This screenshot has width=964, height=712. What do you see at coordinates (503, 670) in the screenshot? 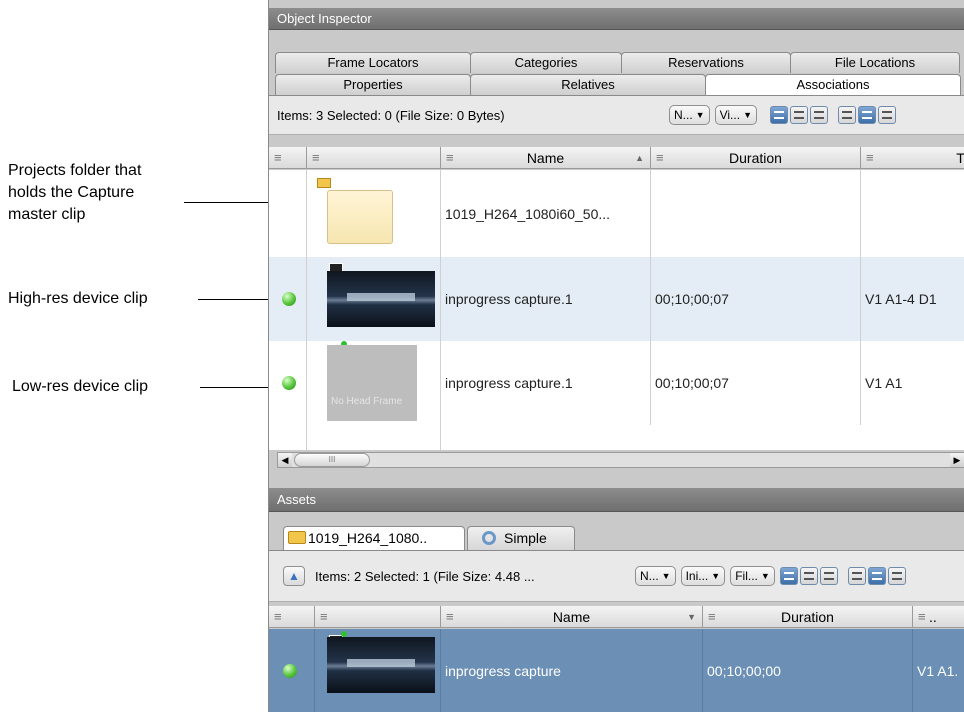
I see `clip-name: inprogress capture` at bounding box center [503, 670].